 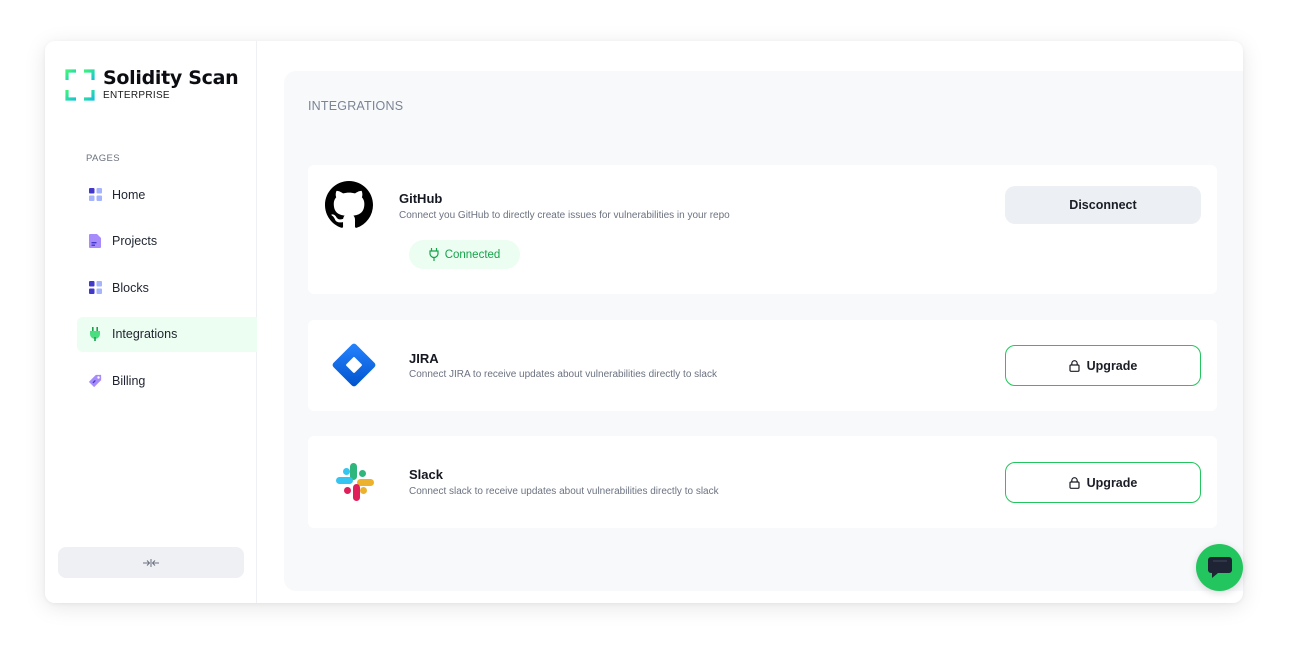 I want to click on collapse-arrows-icon, so click(x=151, y=562).